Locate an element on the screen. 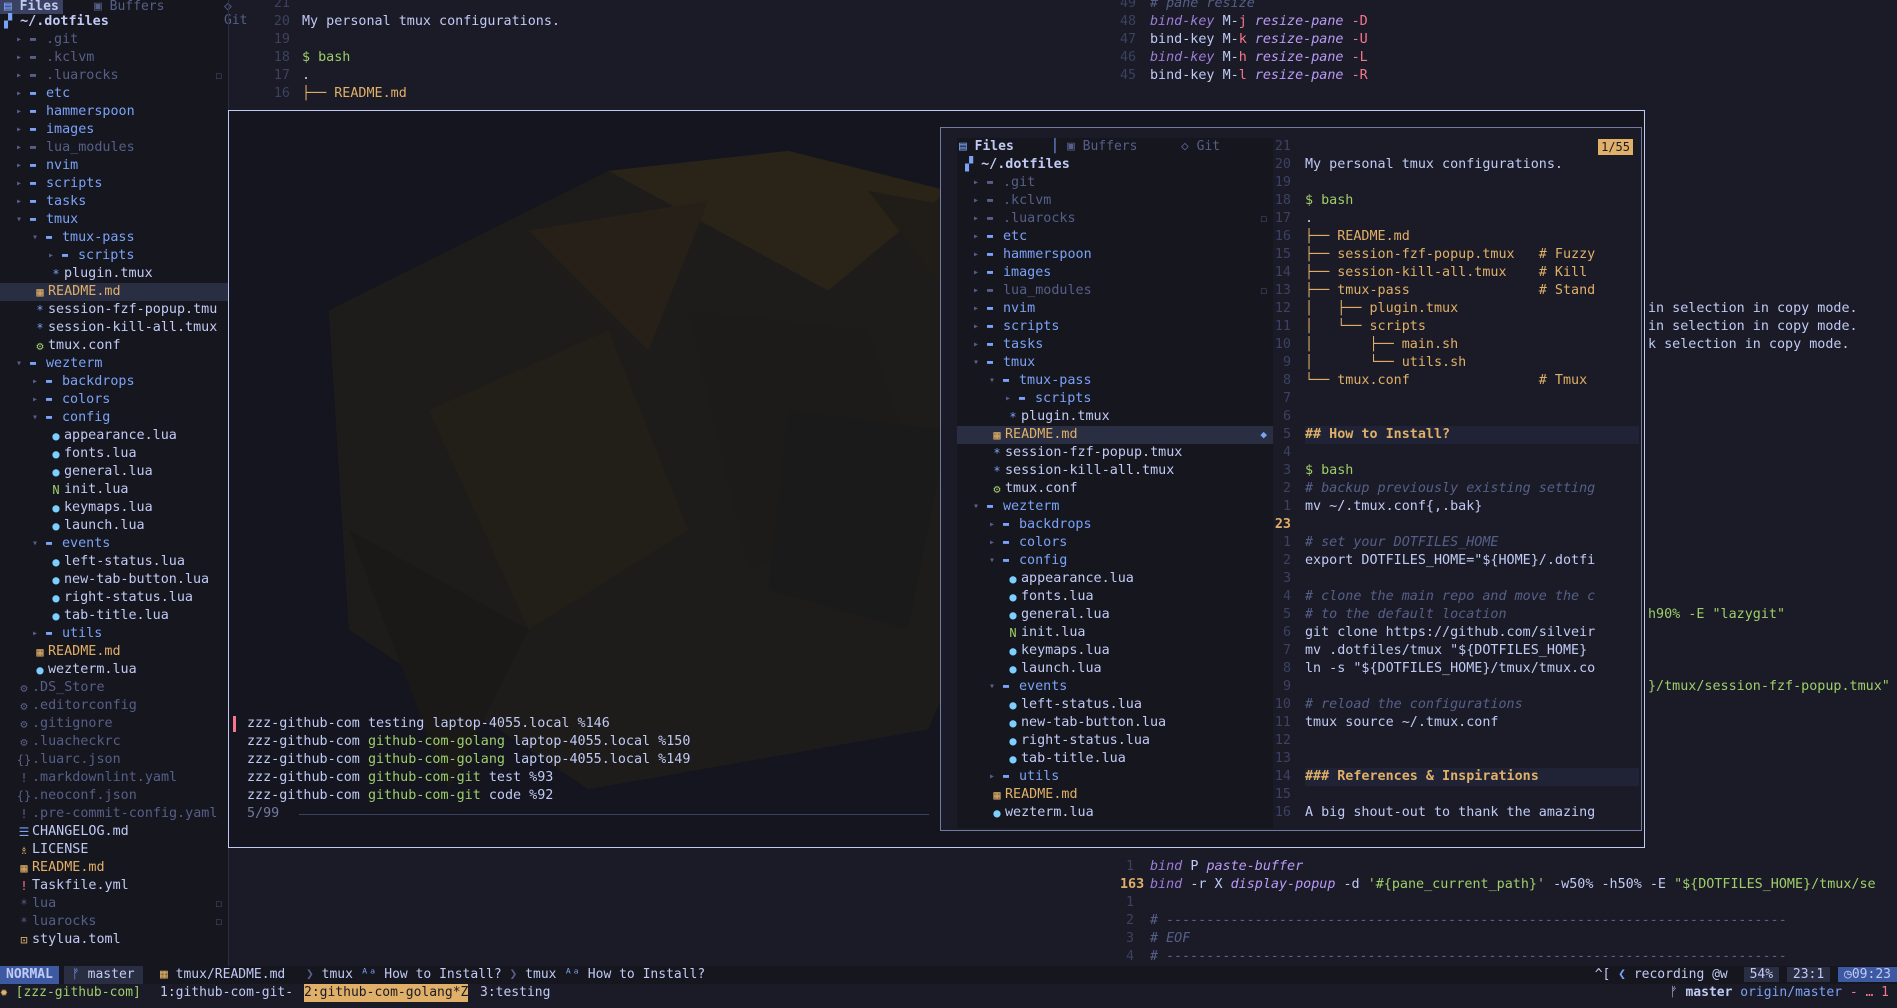 The width and height of the screenshot is (1897, 1008). file-tree-item: ▸ ▬ .git is located at coordinates (1115, 183).